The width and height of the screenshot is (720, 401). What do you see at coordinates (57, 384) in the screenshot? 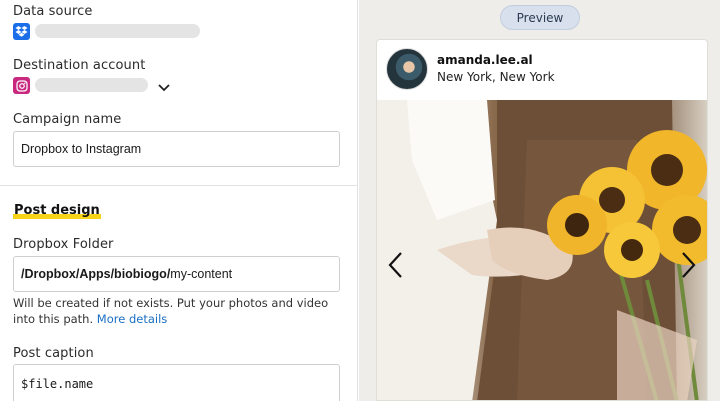
I see `post-caption-value: $file.name` at bounding box center [57, 384].